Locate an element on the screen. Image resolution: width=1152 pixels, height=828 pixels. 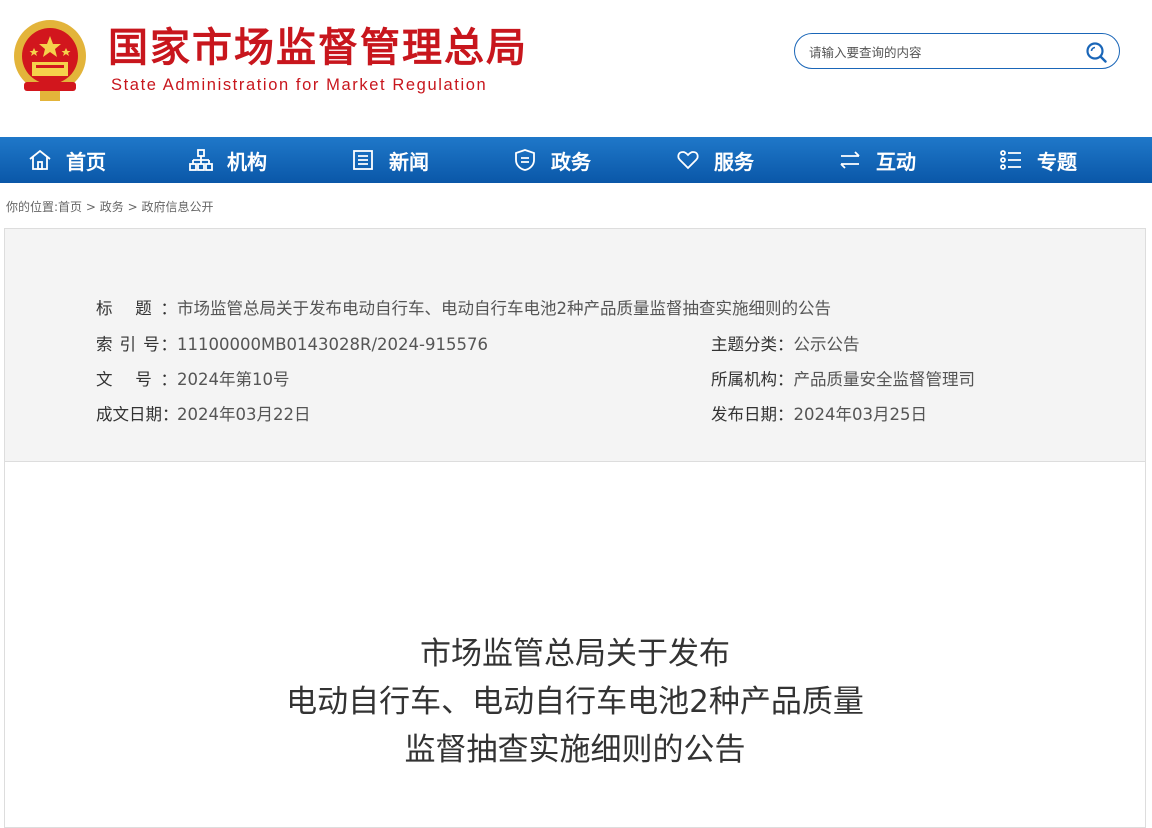
shield-icon is located at coordinates (525, 160).